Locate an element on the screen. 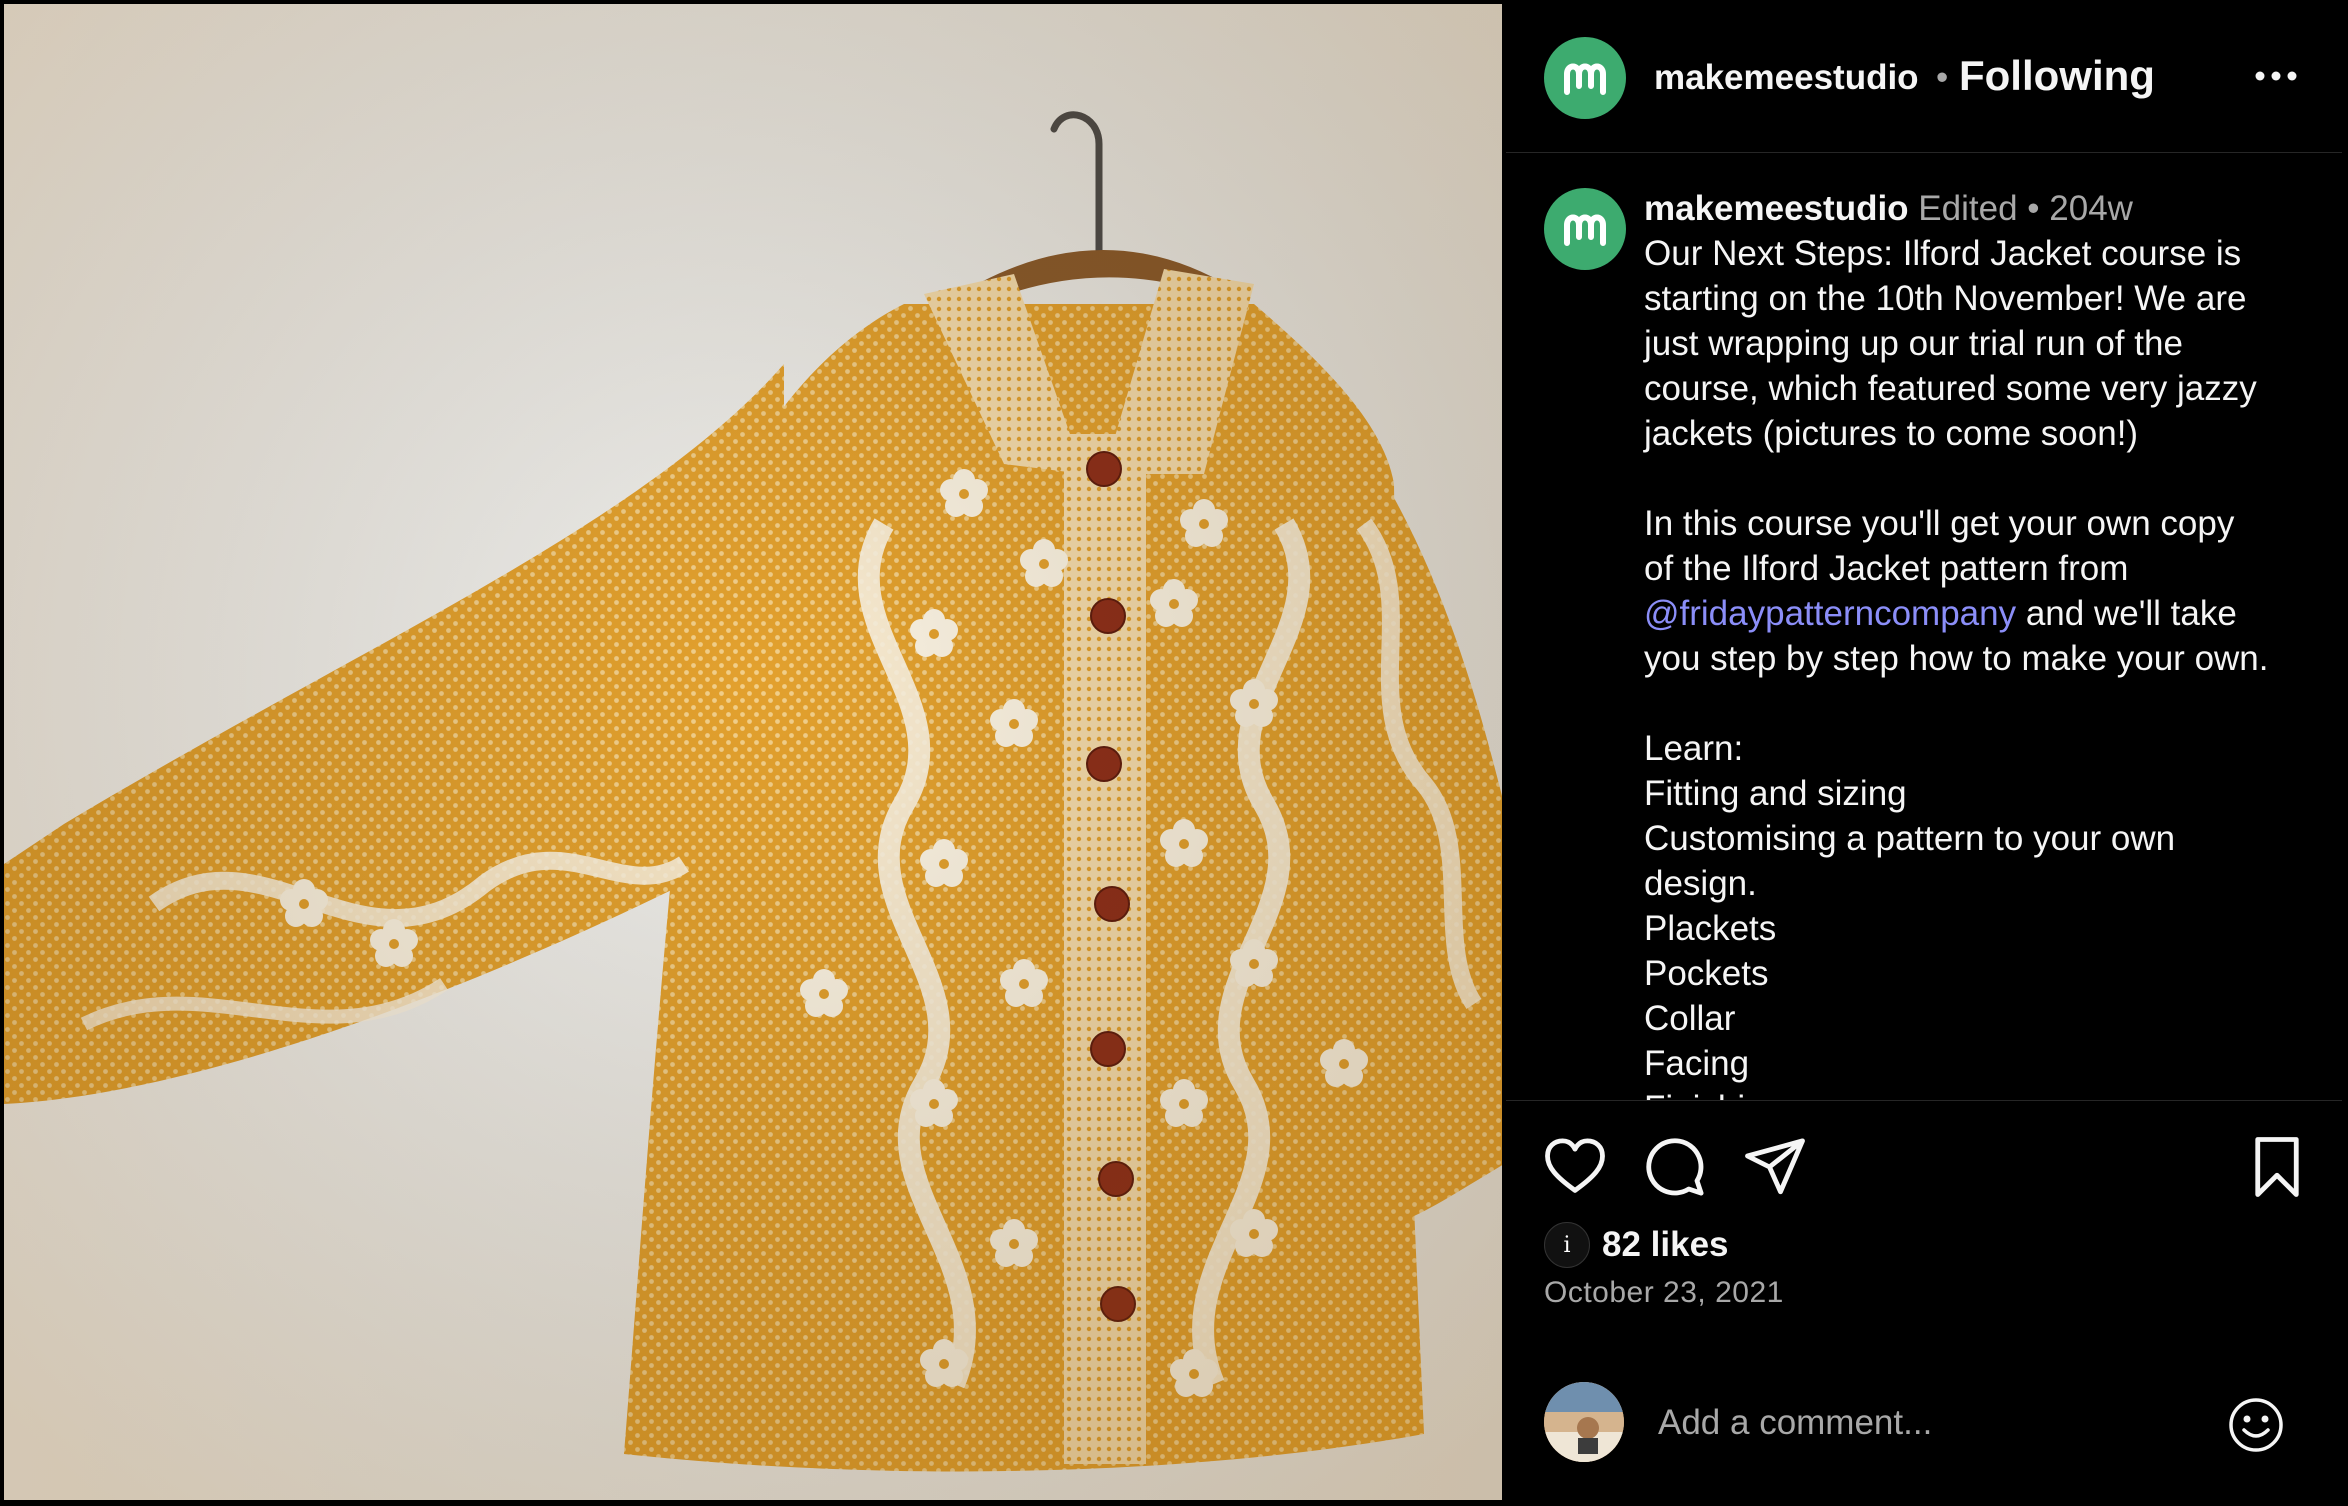  caption-line: just wrapping up our trial run of the is located at coordinates (1913, 343).